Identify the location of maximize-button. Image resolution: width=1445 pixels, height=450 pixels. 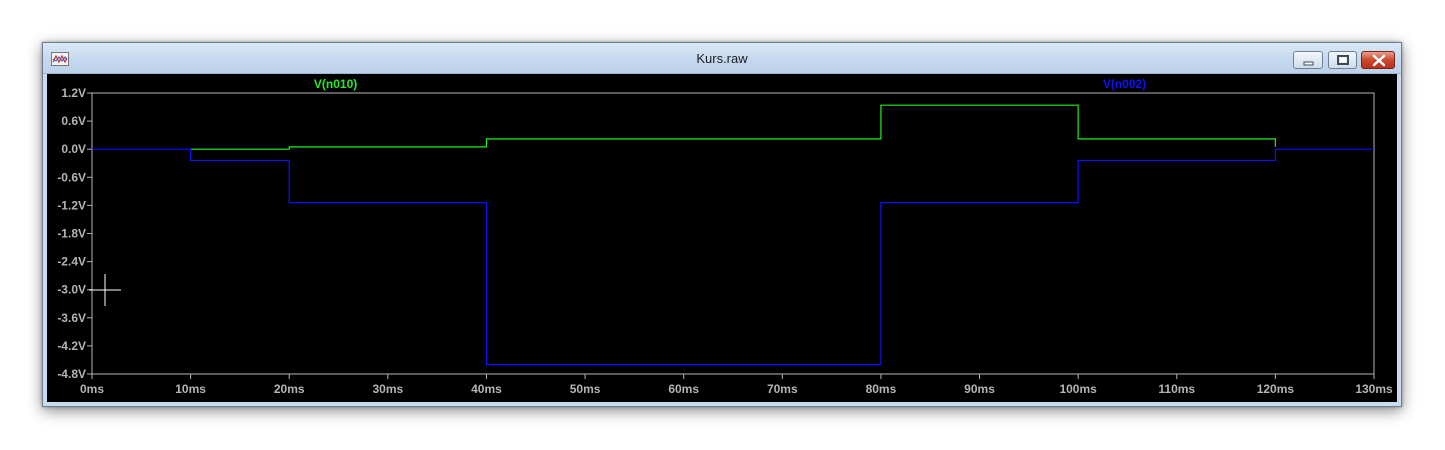
(1342, 60).